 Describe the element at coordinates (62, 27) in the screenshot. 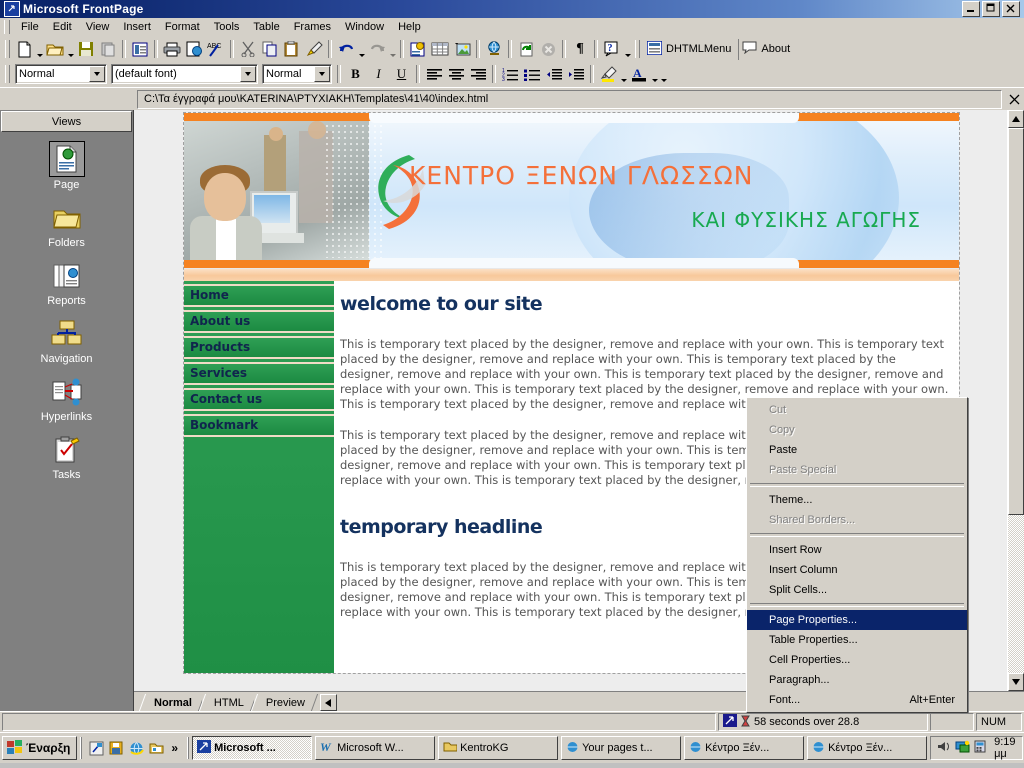

I see `menu-edit: Edit` at that location.